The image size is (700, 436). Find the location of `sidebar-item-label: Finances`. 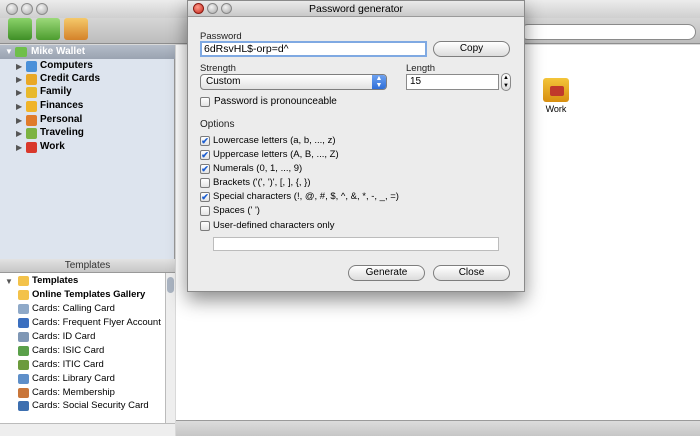

sidebar-item-label: Finances is located at coordinates (62, 105).